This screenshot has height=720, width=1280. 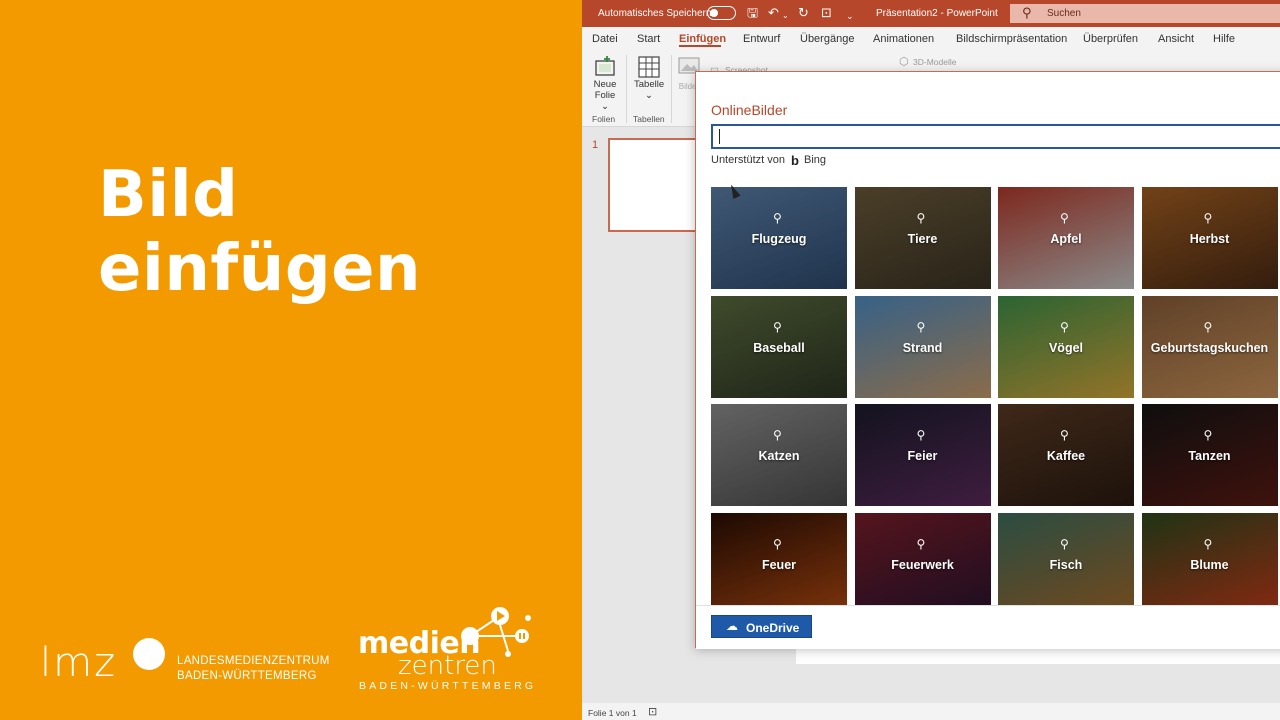 What do you see at coordinates (260, 232) in the screenshot?
I see `lesson-title: Bild einfügen` at bounding box center [260, 232].